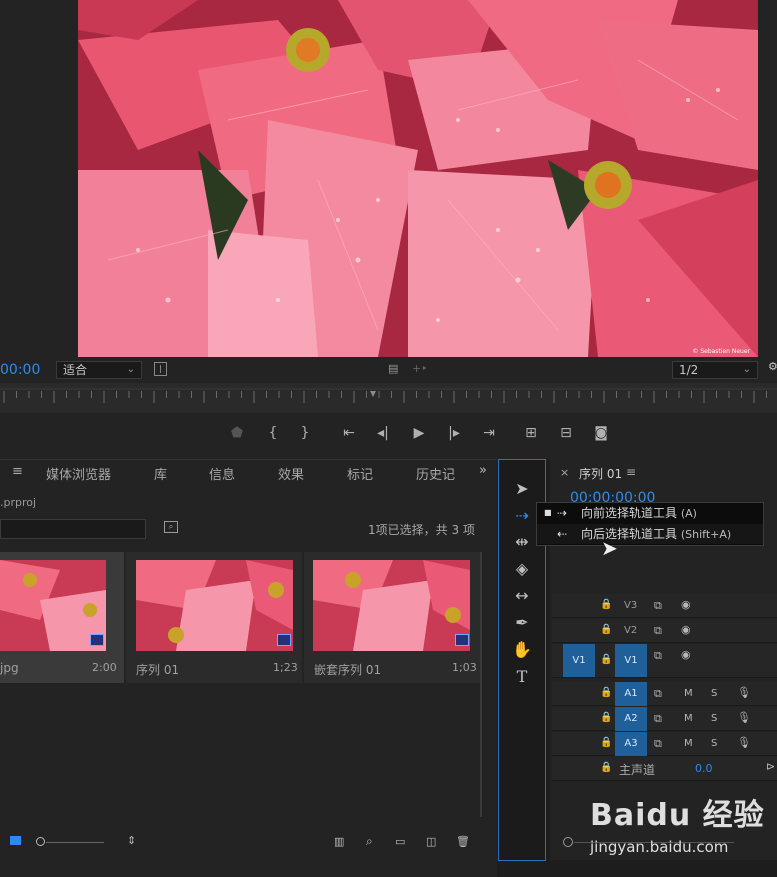 The width and height of the screenshot is (777, 877). What do you see at coordinates (746, 369) in the screenshot?
I see `chevron-down-icon: ⌄` at bounding box center [746, 369].